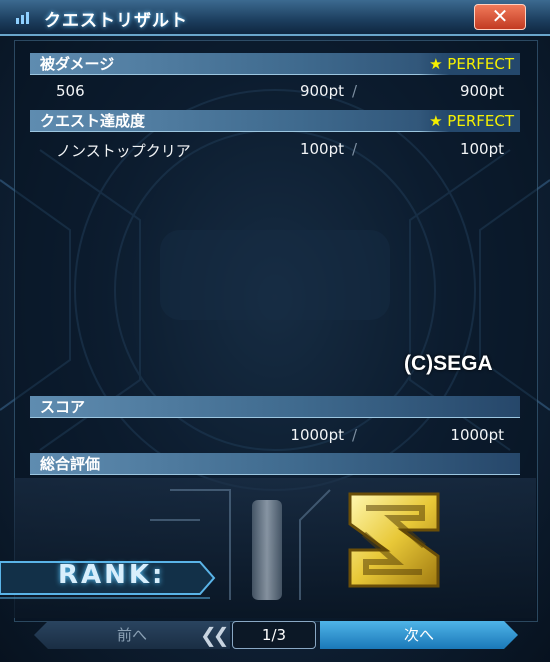  I want to click on next-page-button: 次へ, so click(419, 635).